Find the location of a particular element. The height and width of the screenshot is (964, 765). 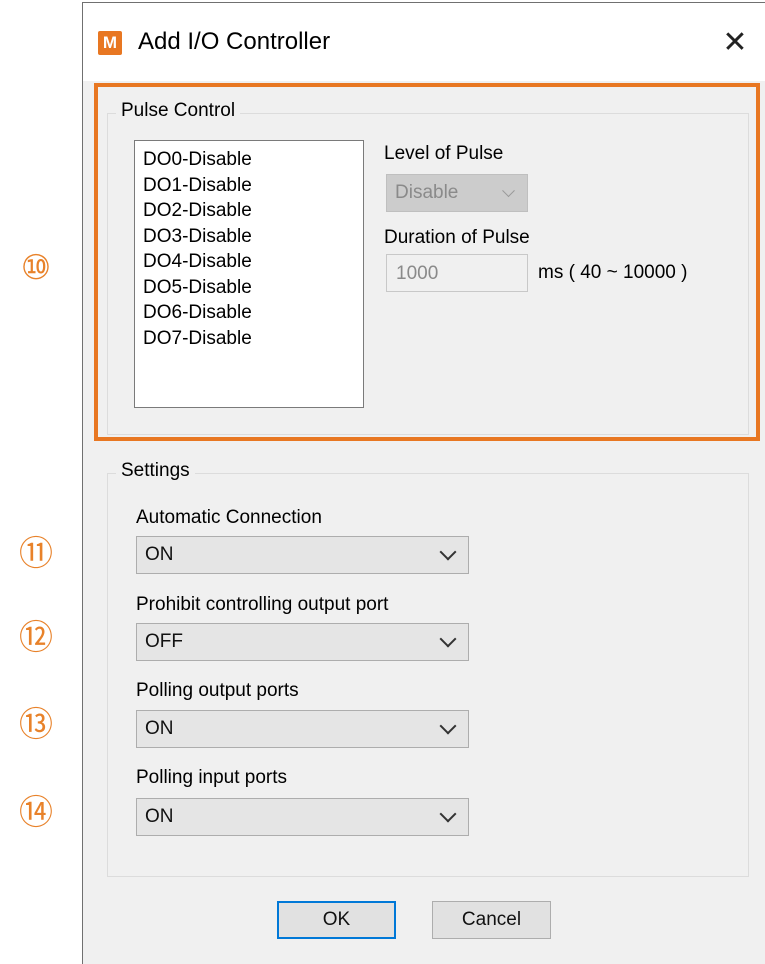

prohibit-output-value: OFF is located at coordinates (164, 641).